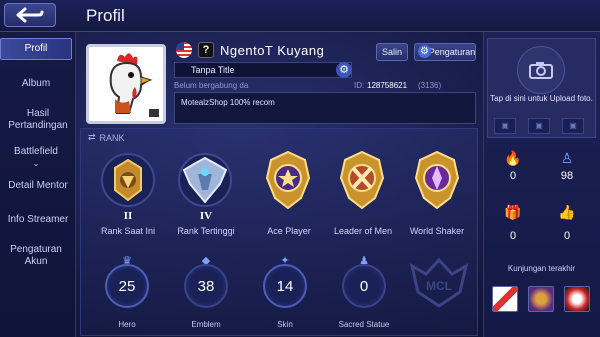 This screenshot has width=600, height=337. What do you see at coordinates (211, 85) in the screenshot?
I see `join-status: Belum bergabung da` at bounding box center [211, 85].